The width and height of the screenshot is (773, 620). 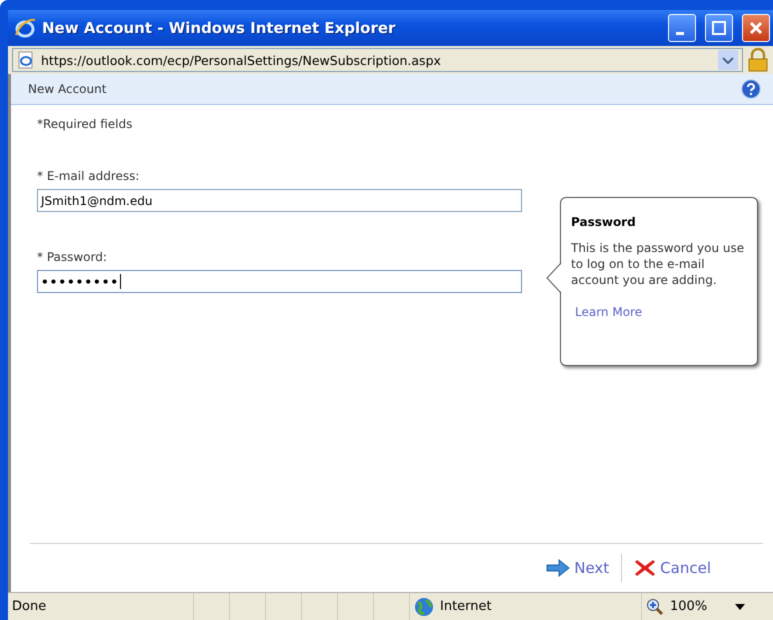 What do you see at coordinates (672, 568) in the screenshot?
I see `cancel-button: Cancel` at bounding box center [672, 568].